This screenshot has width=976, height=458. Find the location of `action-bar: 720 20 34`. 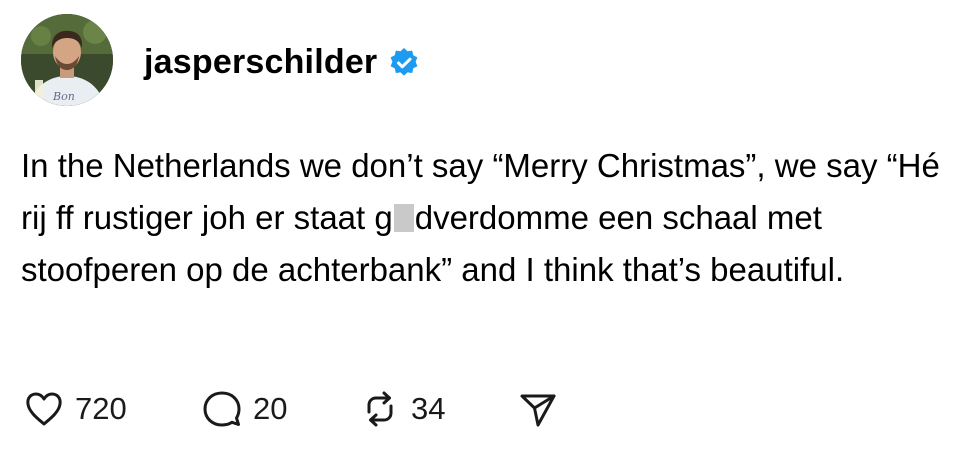

action-bar: 720 20 34 is located at coordinates (295, 409).